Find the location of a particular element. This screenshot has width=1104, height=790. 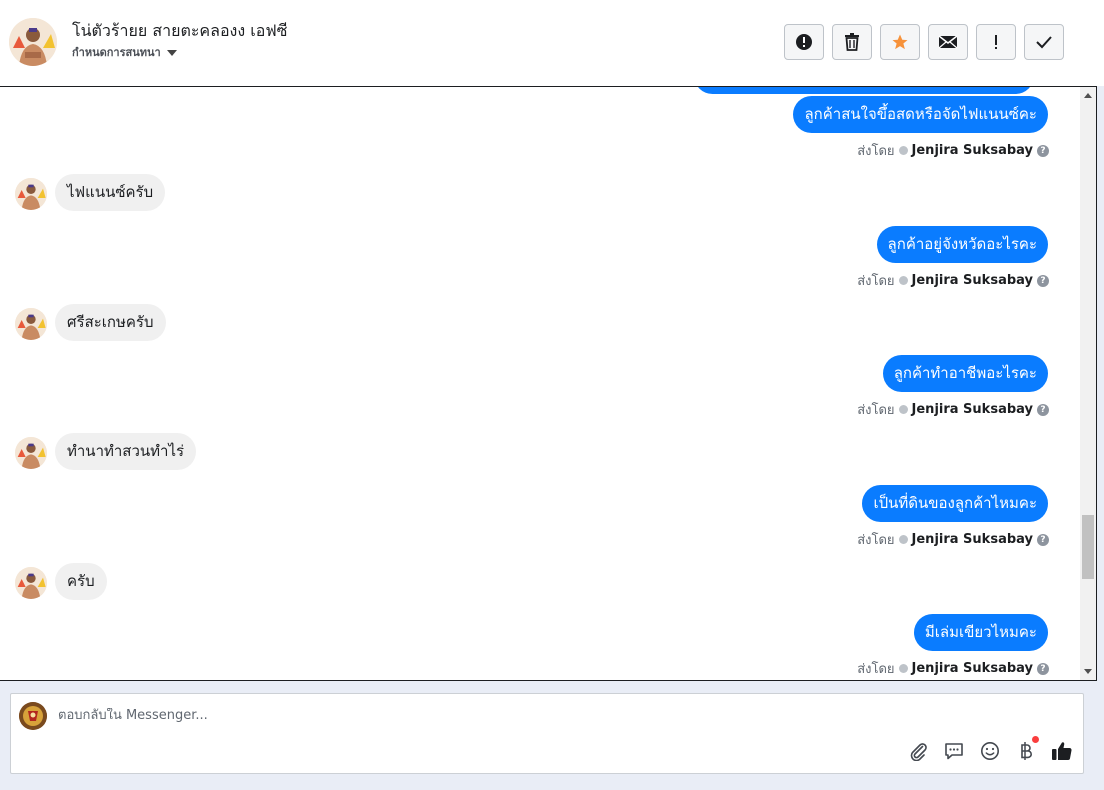

incoming-message-bubble: ศรีสะเกษครับ is located at coordinates (110, 322).